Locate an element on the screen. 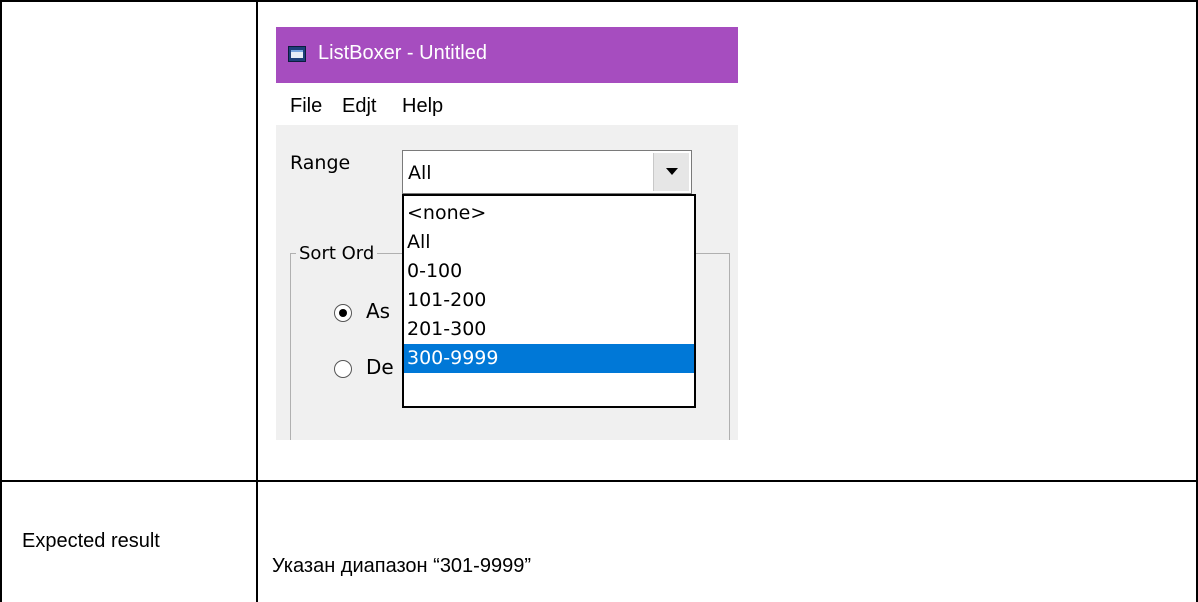 Image resolution: width=1198 pixels, height=602 pixels. menu-bar: File Edjt Help is located at coordinates (507, 104).